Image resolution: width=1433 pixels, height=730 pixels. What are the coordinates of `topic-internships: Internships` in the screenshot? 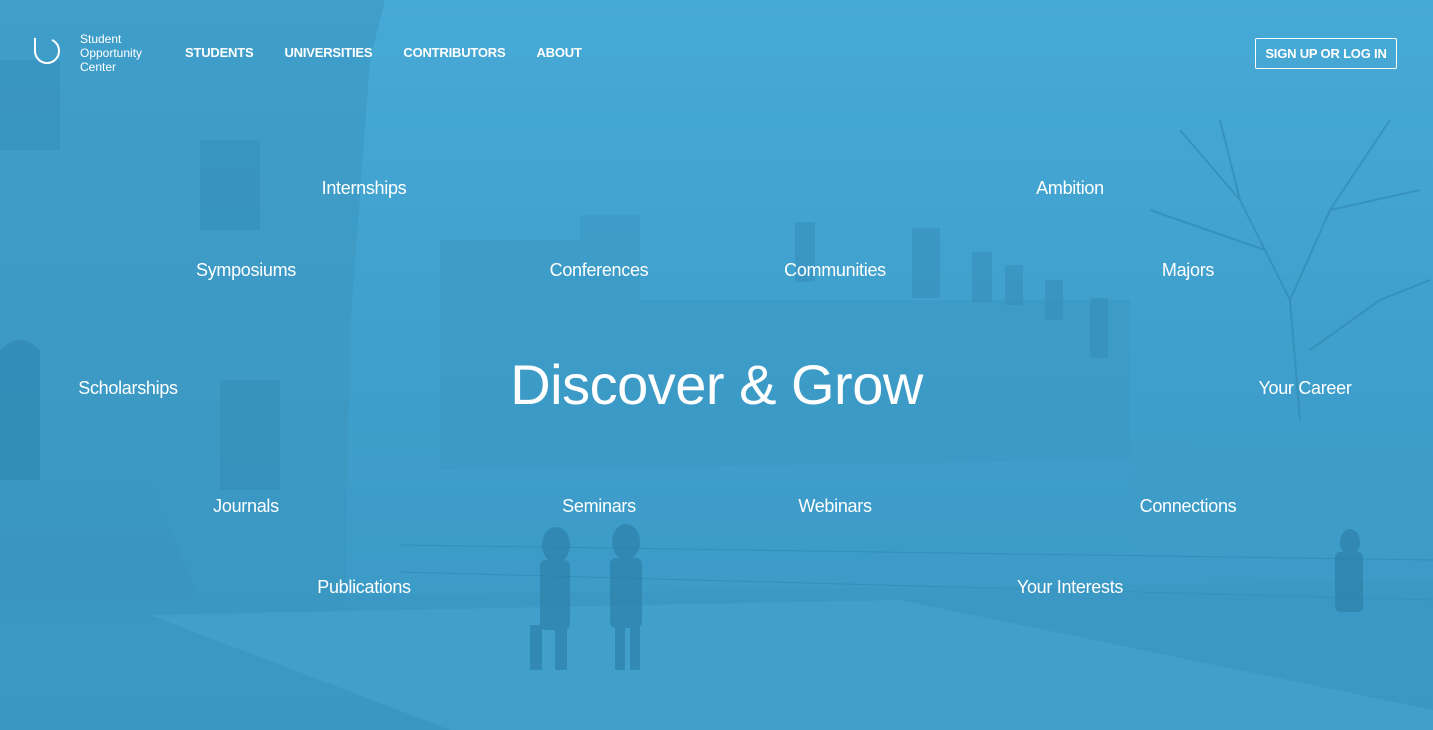 It's located at (364, 188).